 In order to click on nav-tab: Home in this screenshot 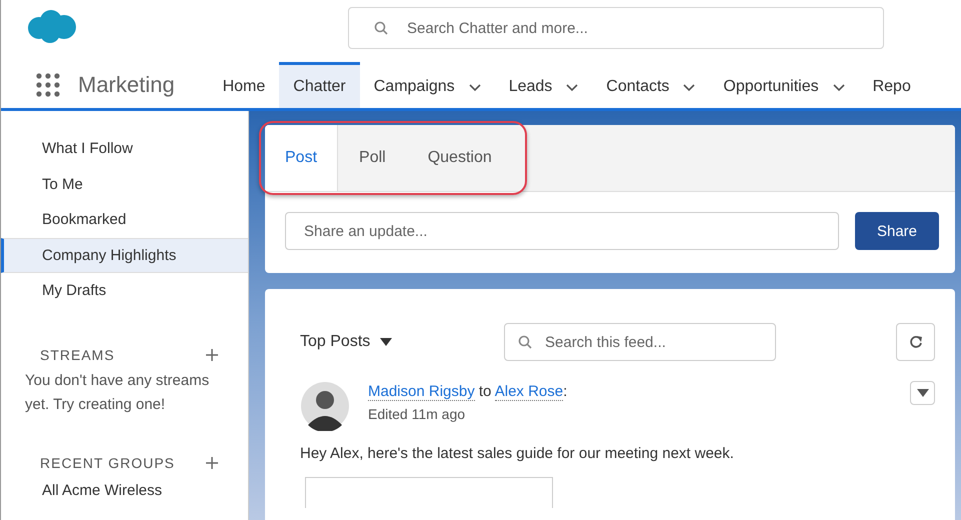, I will do `click(244, 85)`.